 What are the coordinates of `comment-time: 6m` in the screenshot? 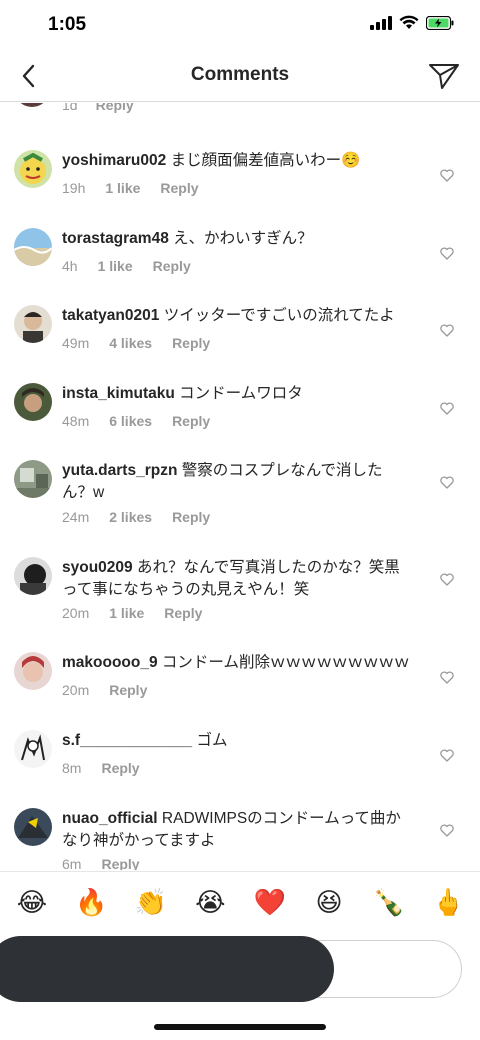 It's located at (72, 863).